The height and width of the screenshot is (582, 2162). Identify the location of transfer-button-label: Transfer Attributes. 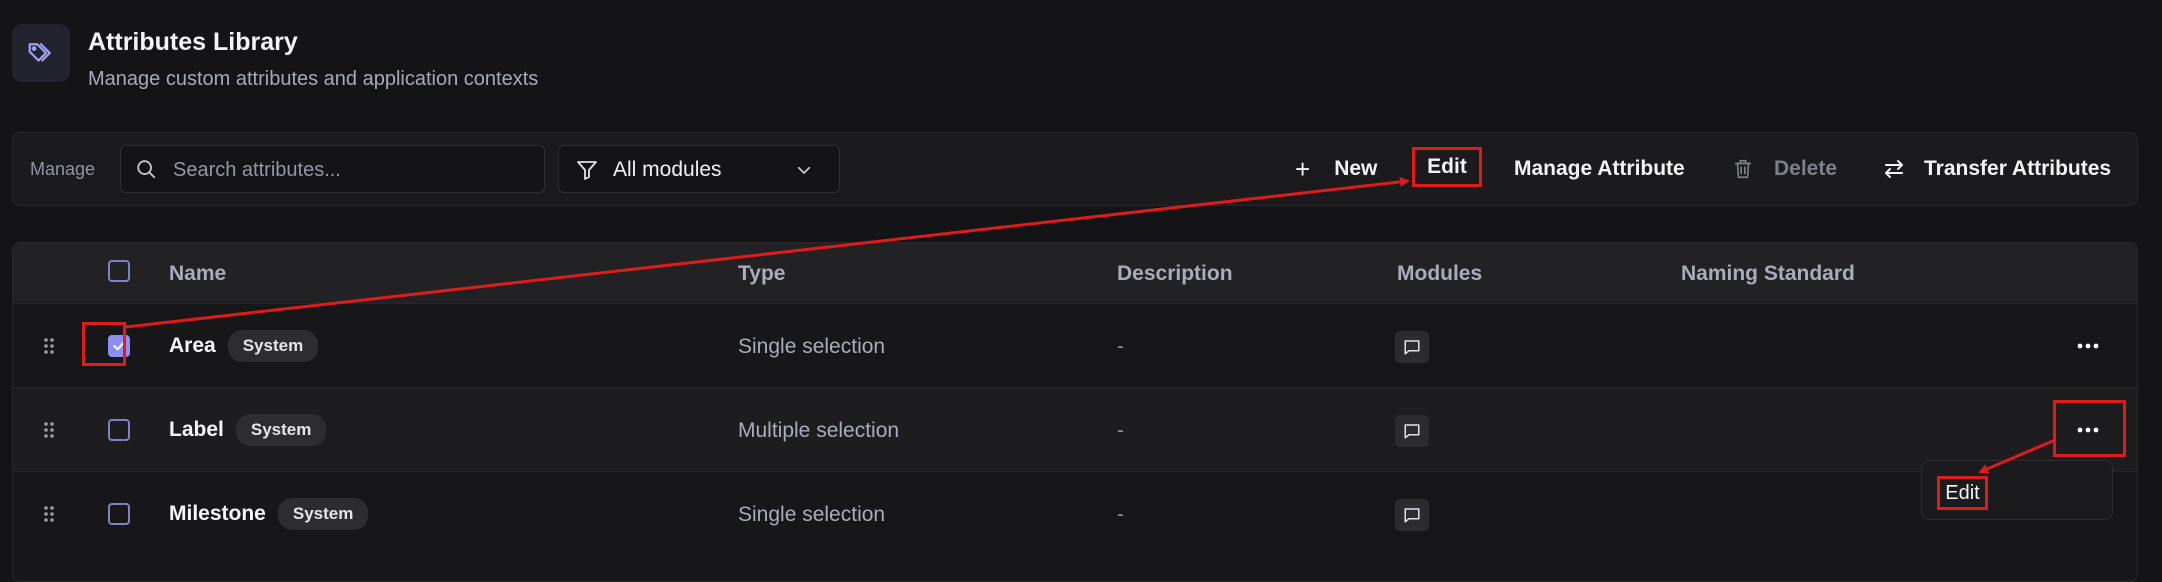
(2018, 168).